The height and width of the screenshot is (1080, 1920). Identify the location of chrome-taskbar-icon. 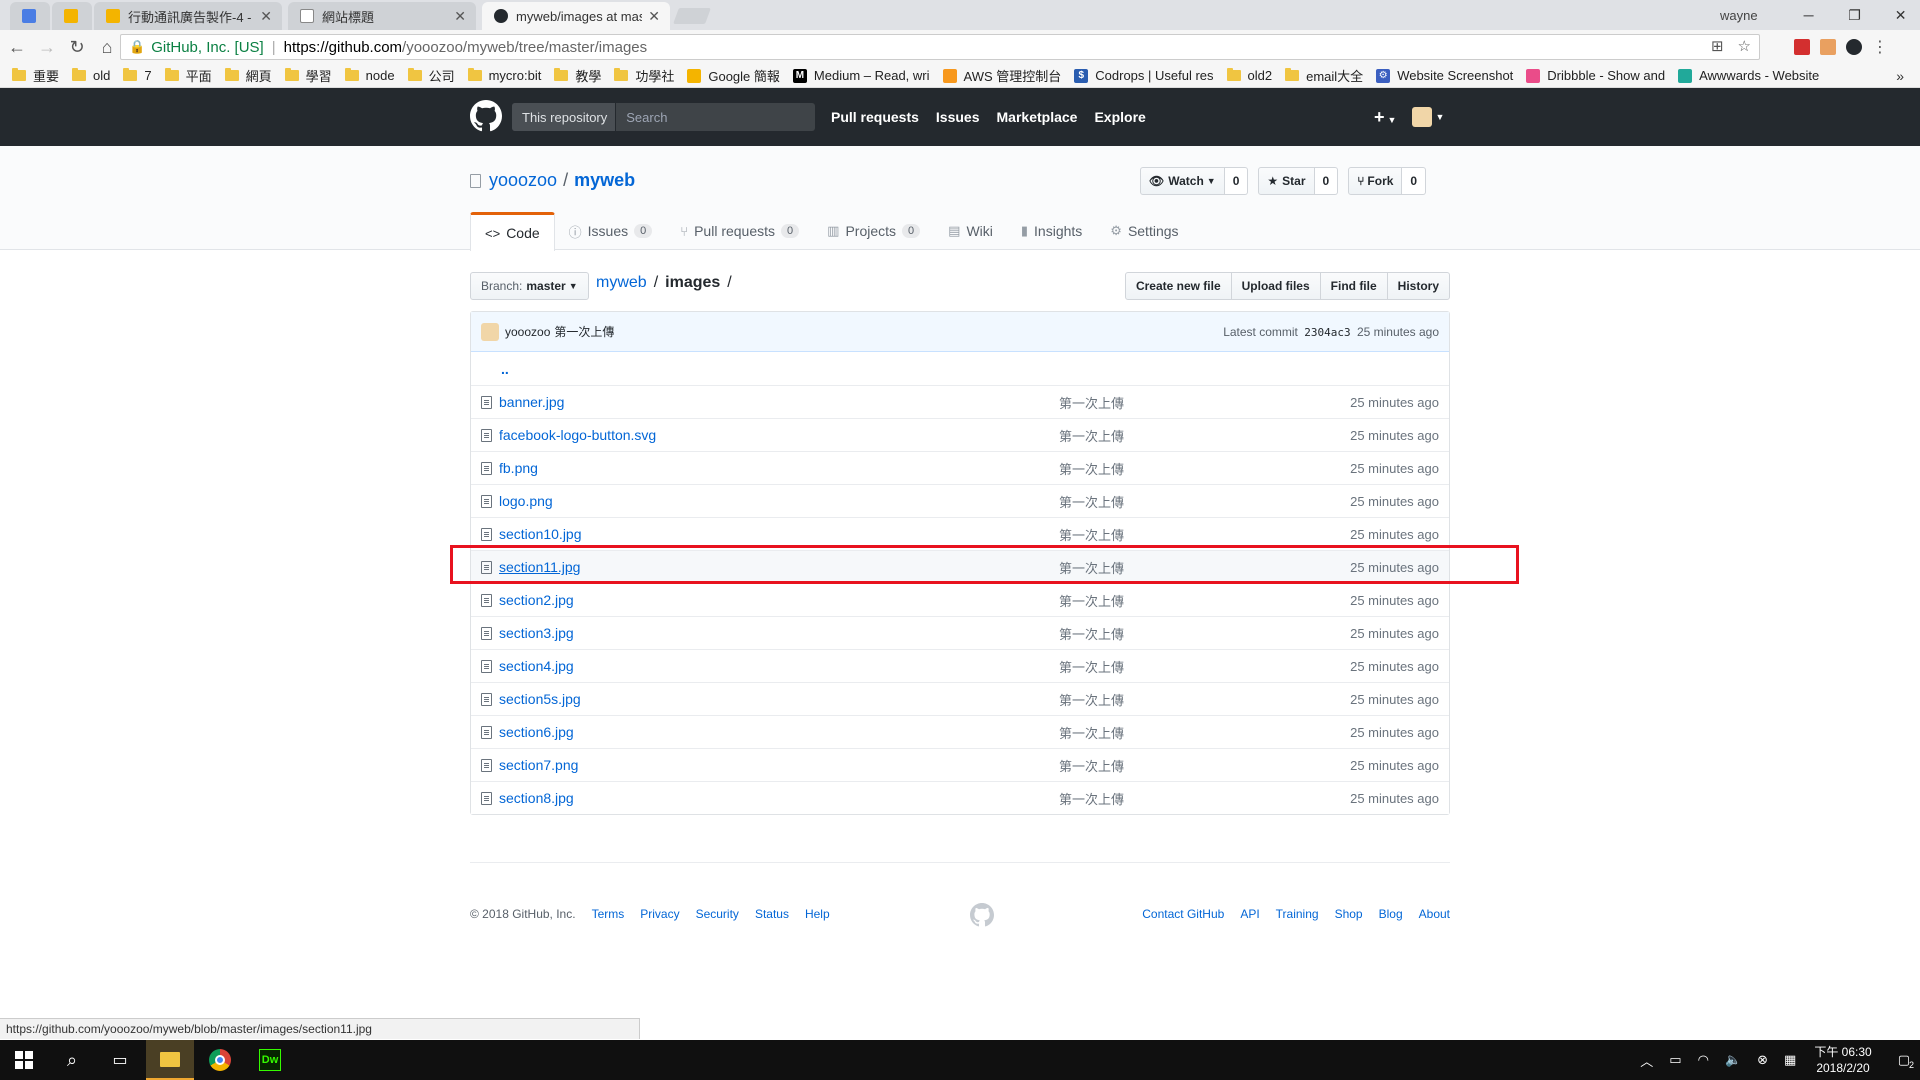
(220, 1060).